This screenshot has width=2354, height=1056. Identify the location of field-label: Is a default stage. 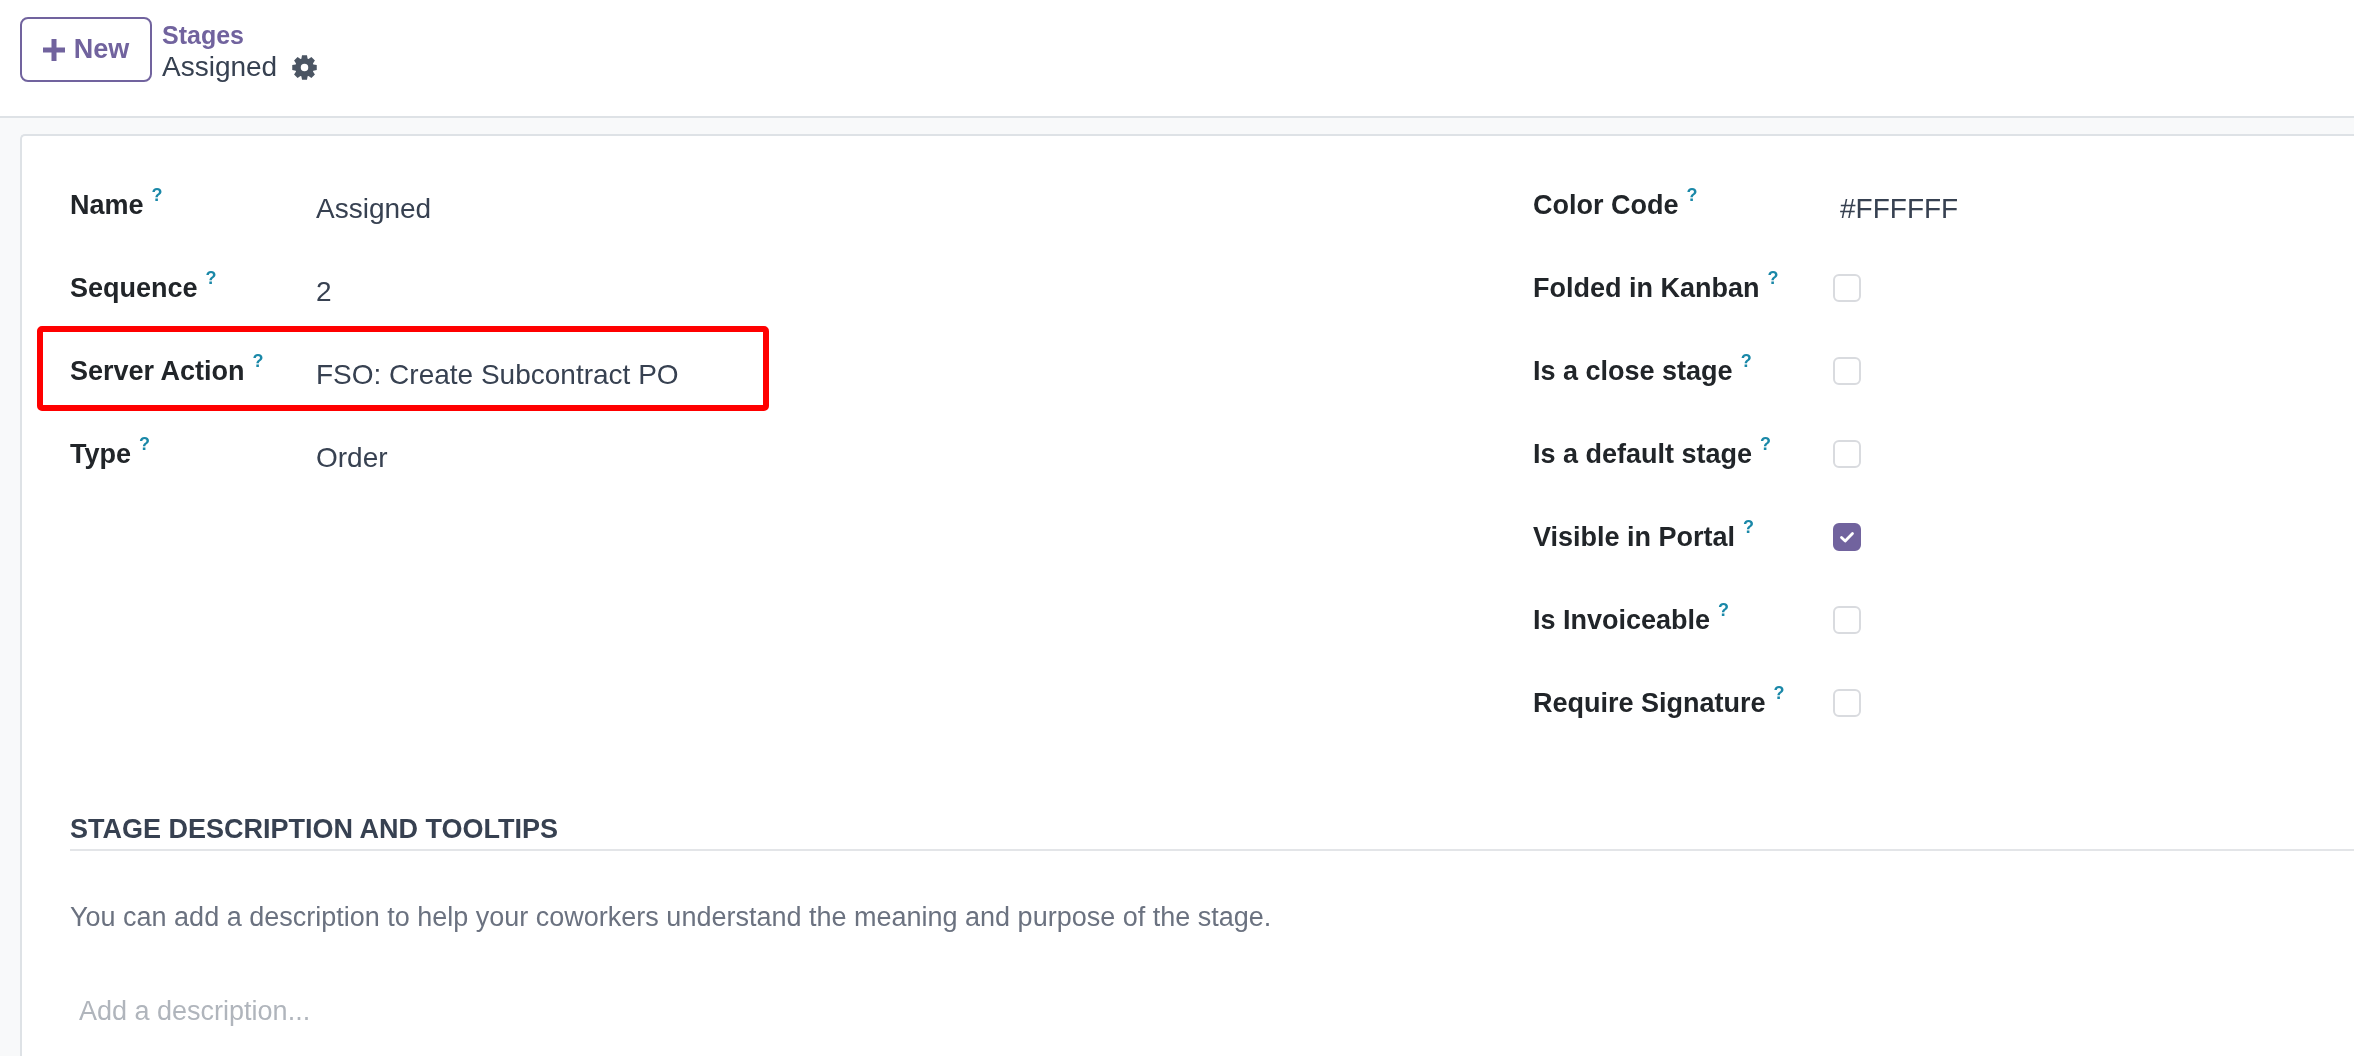
(1643, 454).